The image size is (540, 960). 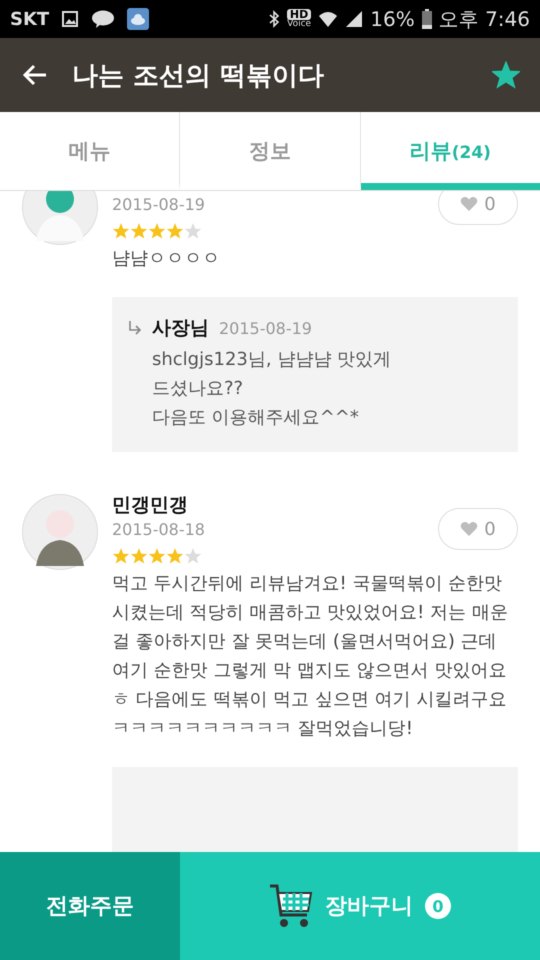 What do you see at coordinates (272, 389) in the screenshot?
I see `reply-text: shclgjs123님, 냠냠냠 맛있게 드셨나요?? 다음또 이용해주세요^^*` at bounding box center [272, 389].